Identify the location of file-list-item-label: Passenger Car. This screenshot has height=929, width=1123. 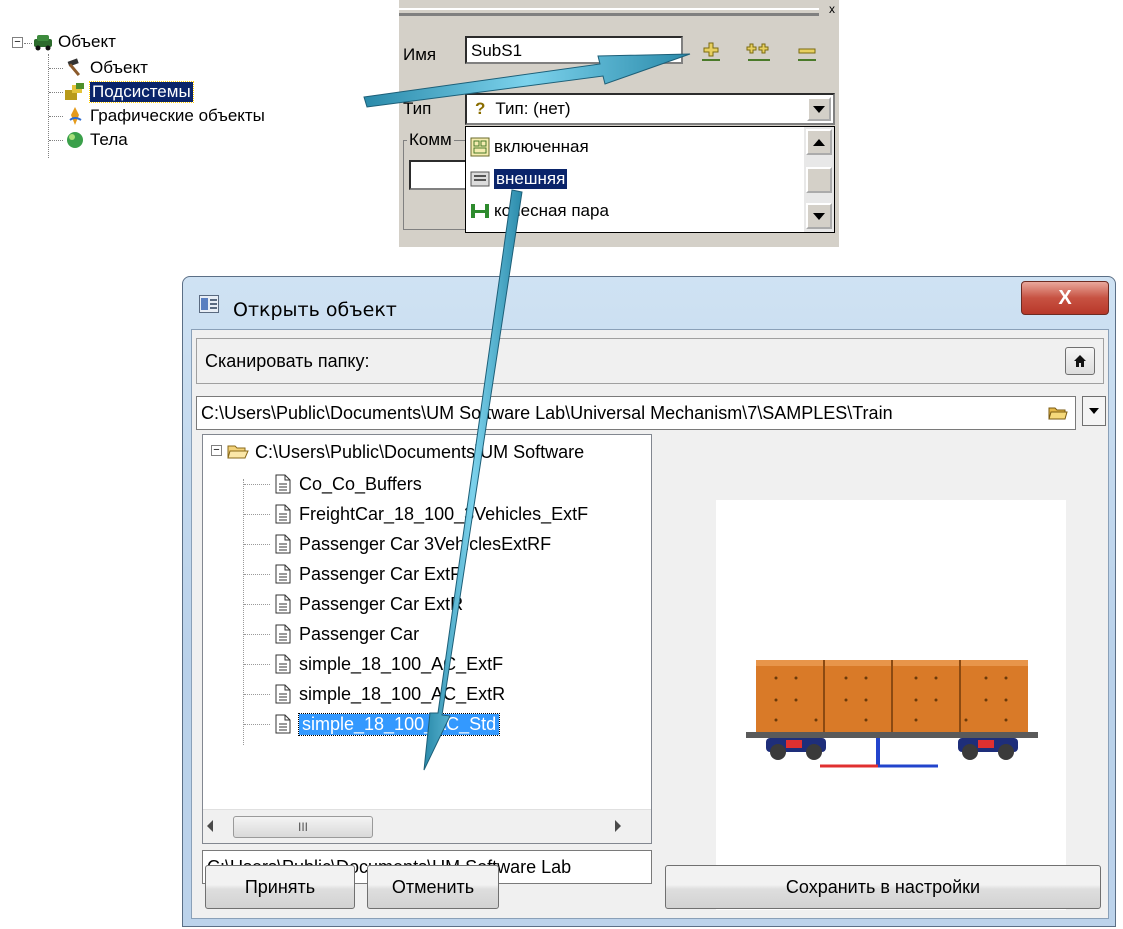
(359, 633).